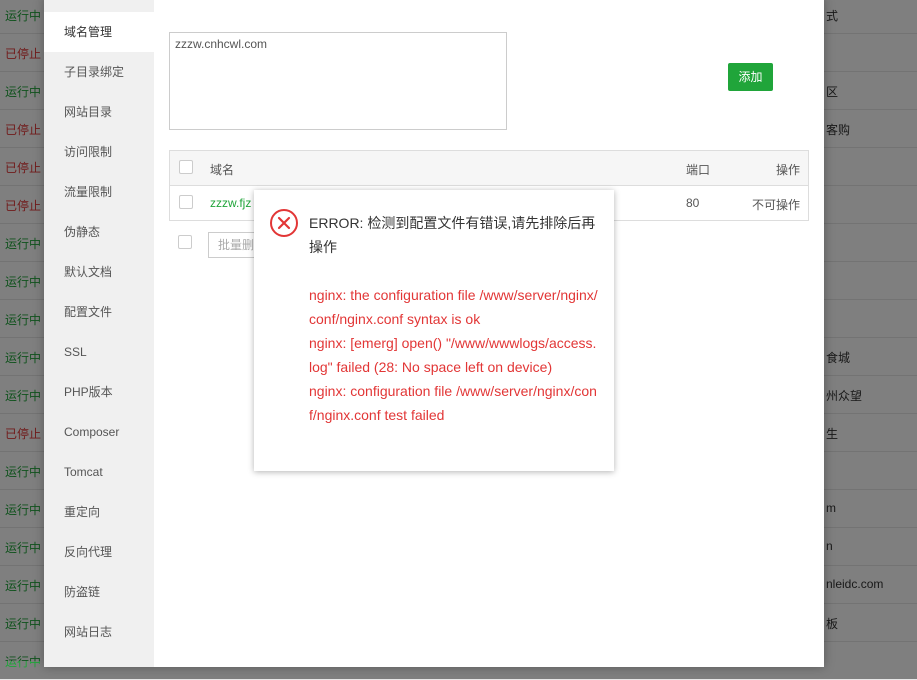  I want to click on operation-cell: 不可操作, so click(775, 205).